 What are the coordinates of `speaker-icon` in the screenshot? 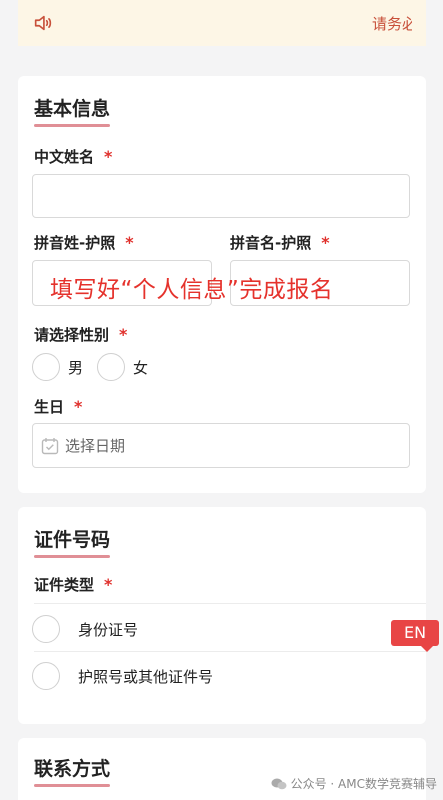 It's located at (43, 23).